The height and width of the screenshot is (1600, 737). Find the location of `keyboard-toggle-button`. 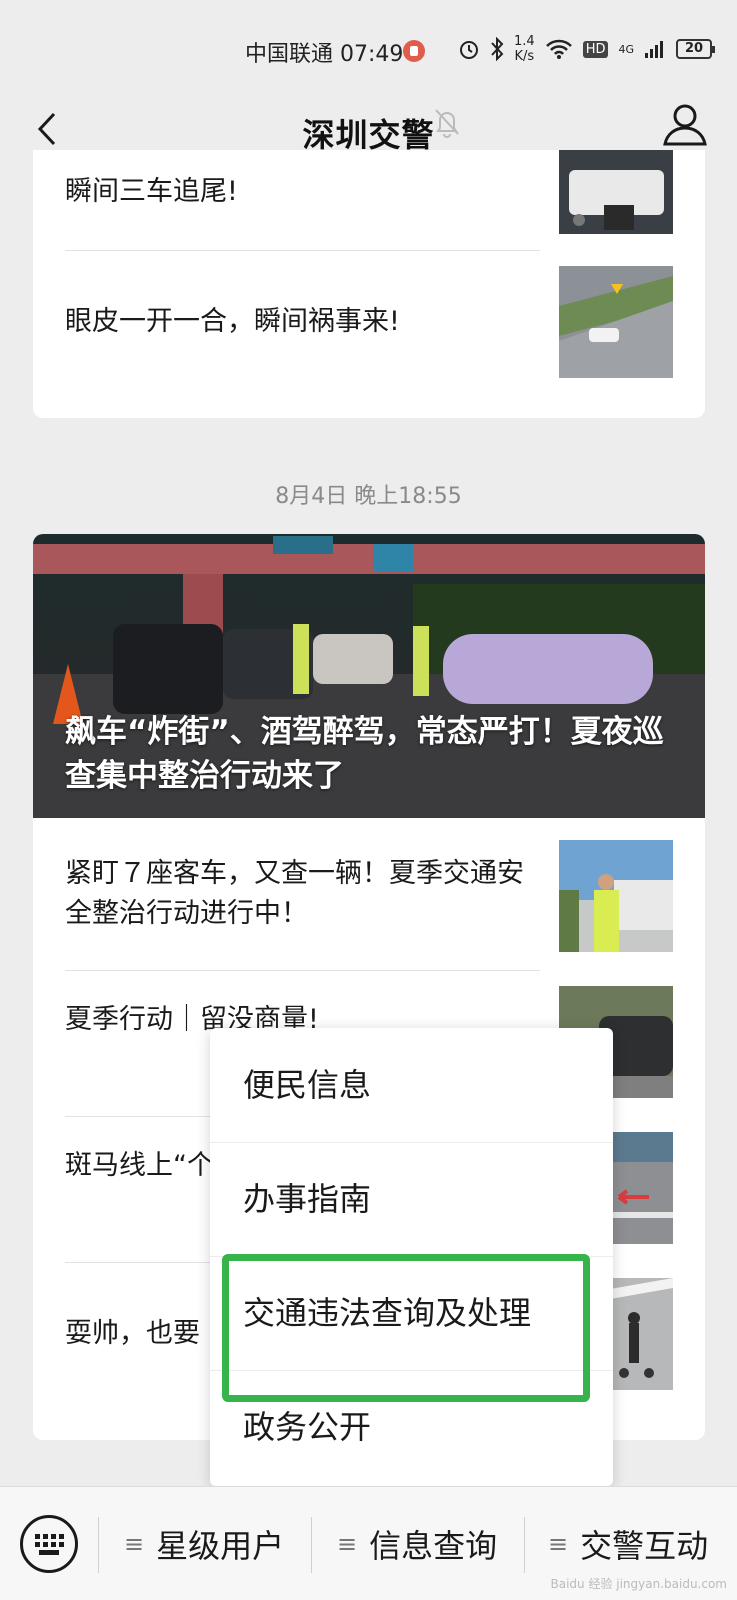

keyboard-toggle-button is located at coordinates (49, 1544).